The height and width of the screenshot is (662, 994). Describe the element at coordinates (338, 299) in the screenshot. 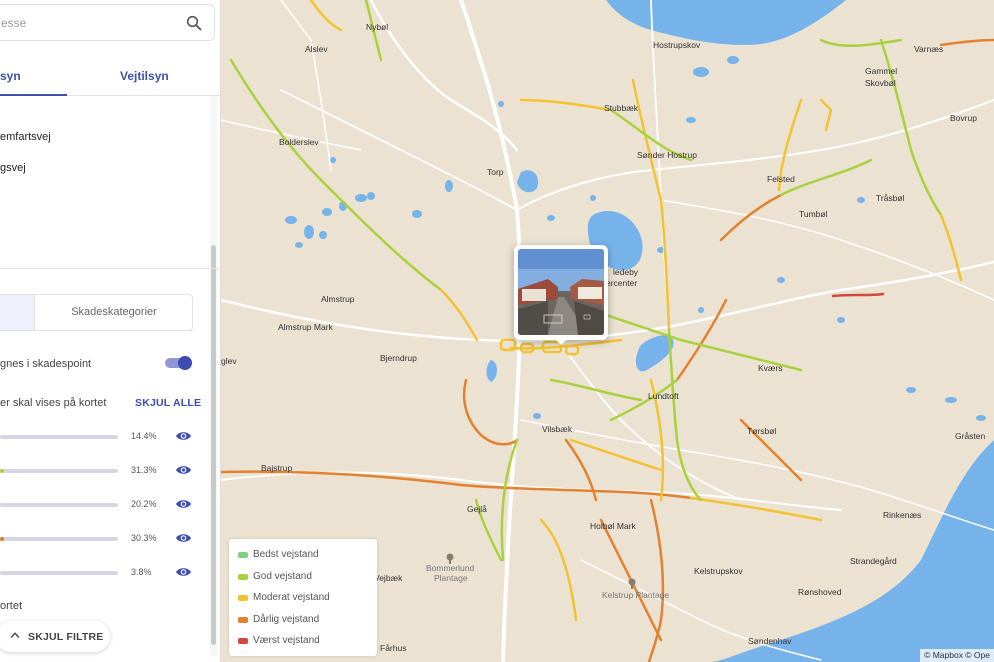

I see `place-label: Almstrup` at that location.